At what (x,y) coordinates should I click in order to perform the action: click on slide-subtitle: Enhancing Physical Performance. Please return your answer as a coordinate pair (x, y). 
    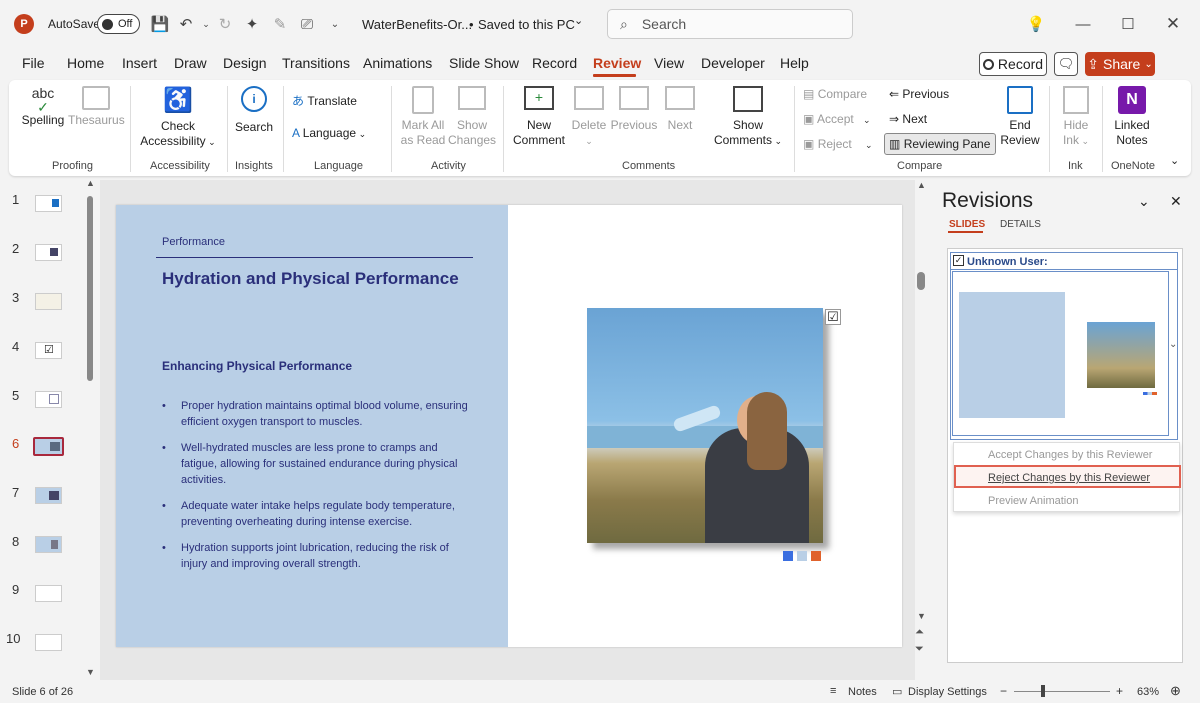
    Looking at the image, I should click on (257, 366).